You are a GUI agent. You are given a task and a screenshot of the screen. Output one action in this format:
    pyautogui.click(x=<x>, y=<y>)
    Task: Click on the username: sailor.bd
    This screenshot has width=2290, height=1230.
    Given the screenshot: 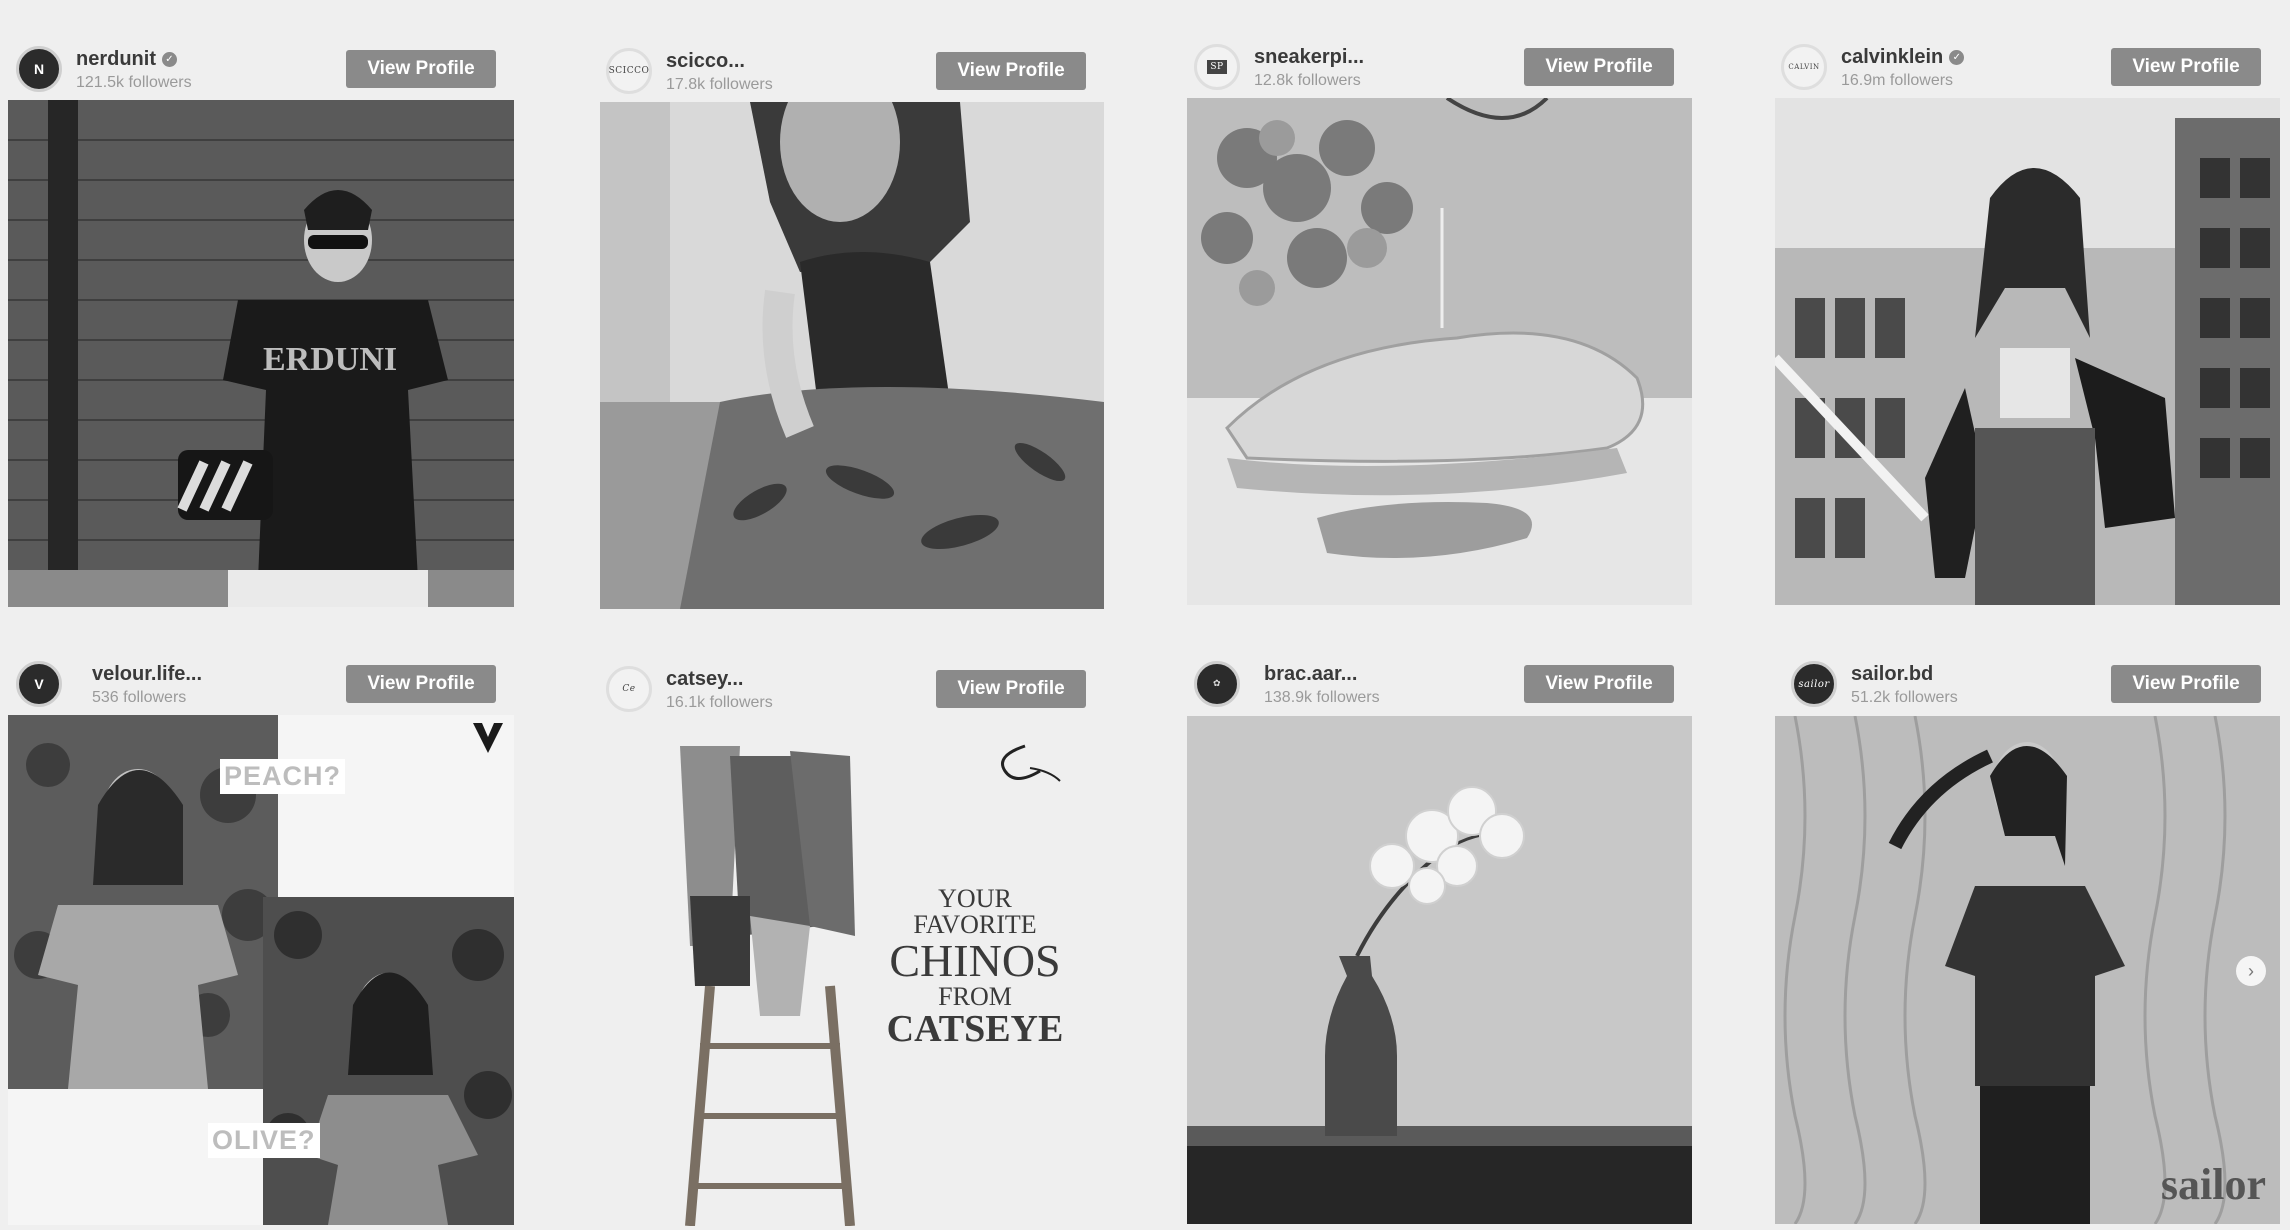 What is the action you would take?
    pyautogui.click(x=1892, y=674)
    